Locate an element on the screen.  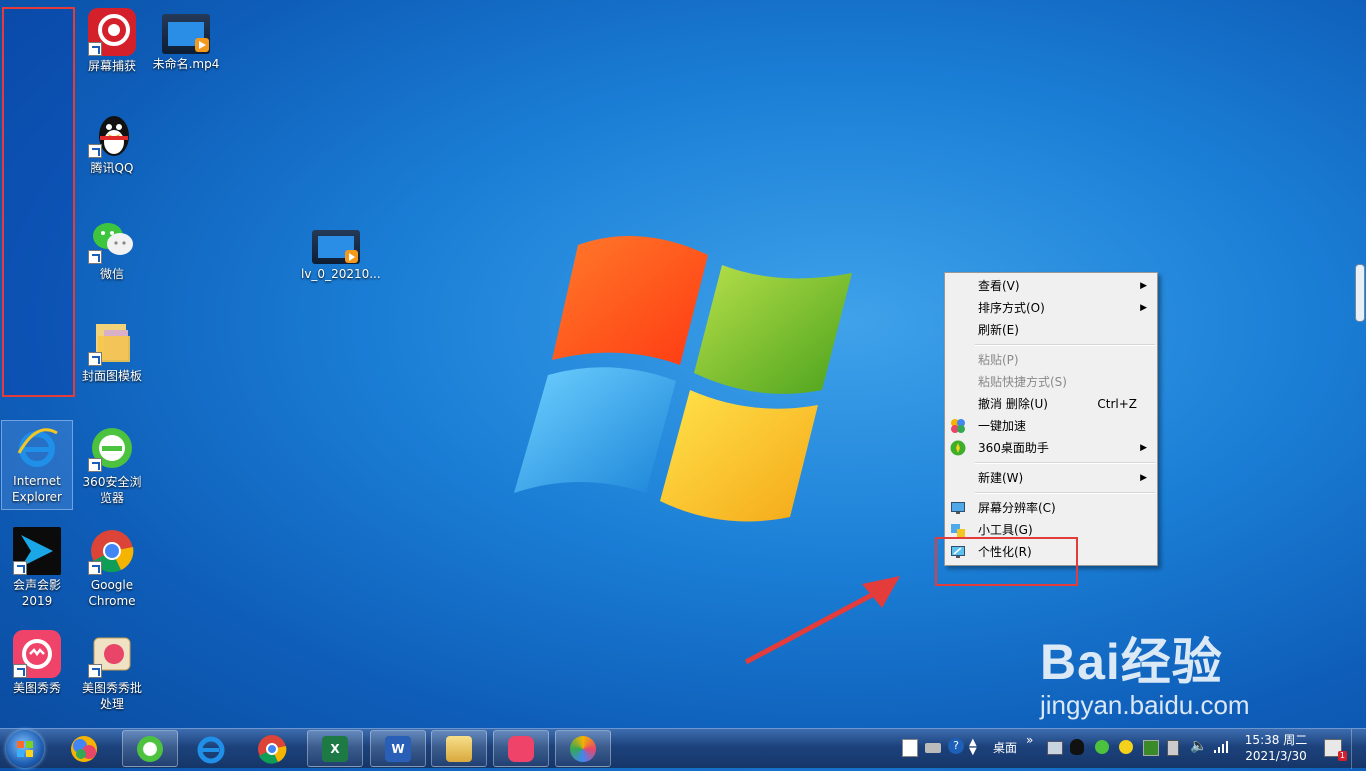
clock-date: 2021/3/30 is located at coordinates (1276, 756).